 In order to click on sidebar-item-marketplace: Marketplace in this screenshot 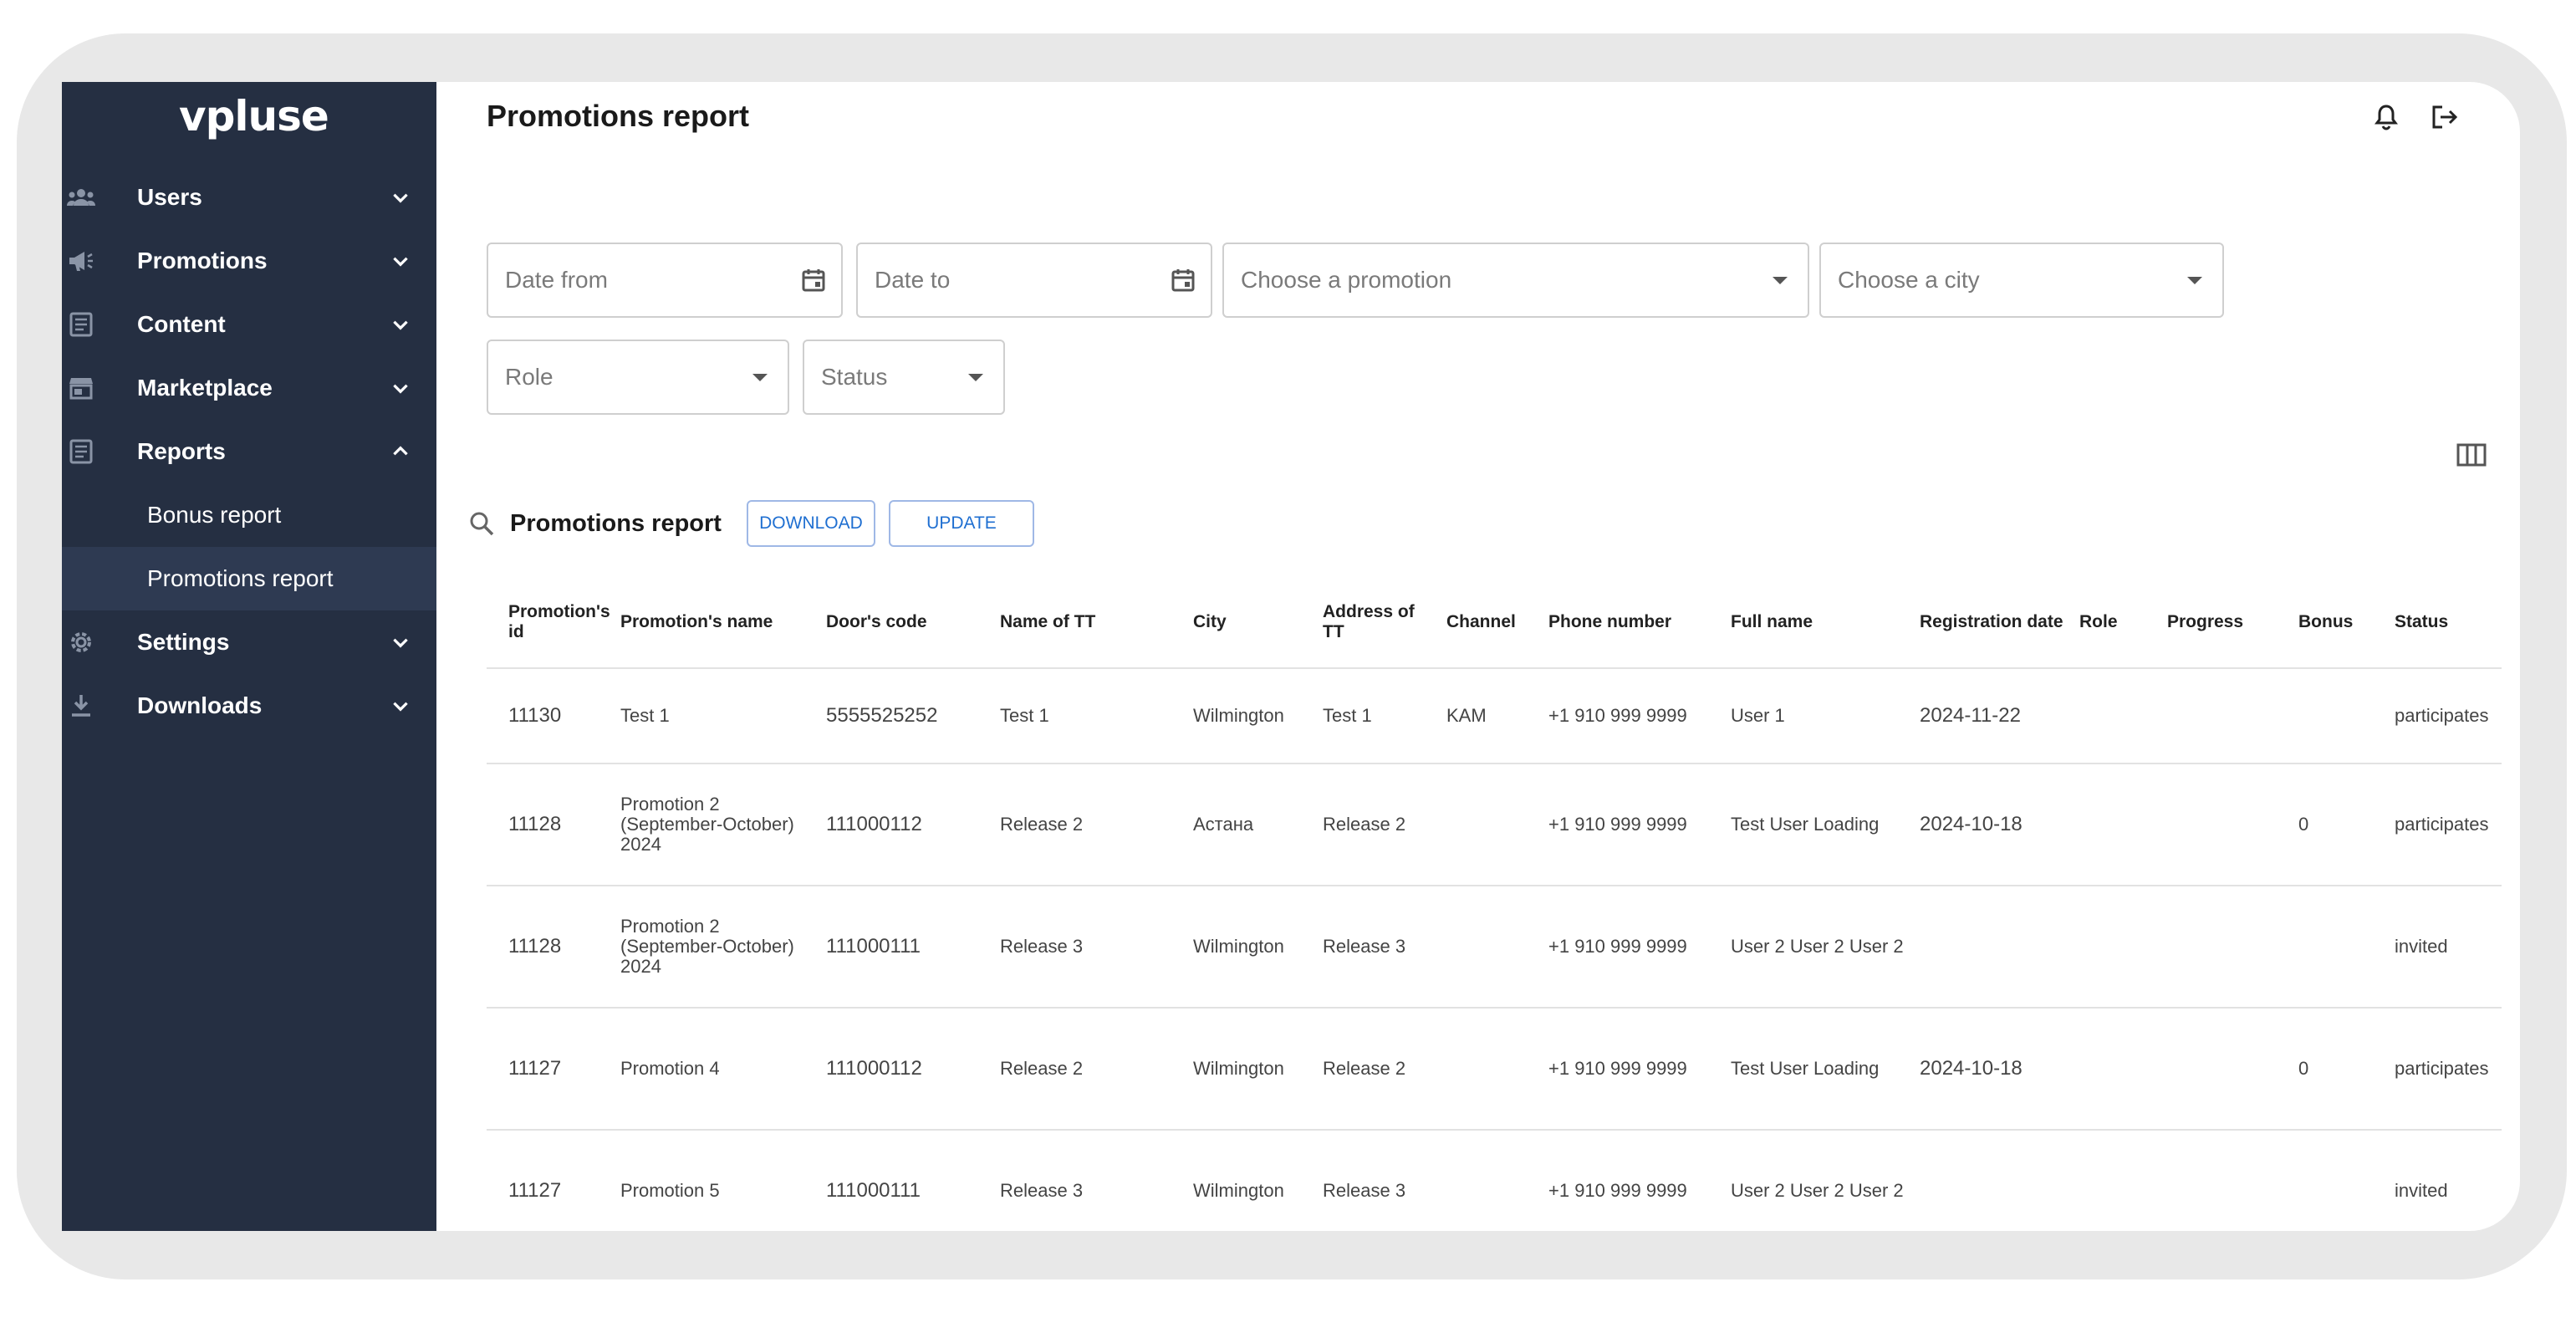, I will do `click(249, 388)`.